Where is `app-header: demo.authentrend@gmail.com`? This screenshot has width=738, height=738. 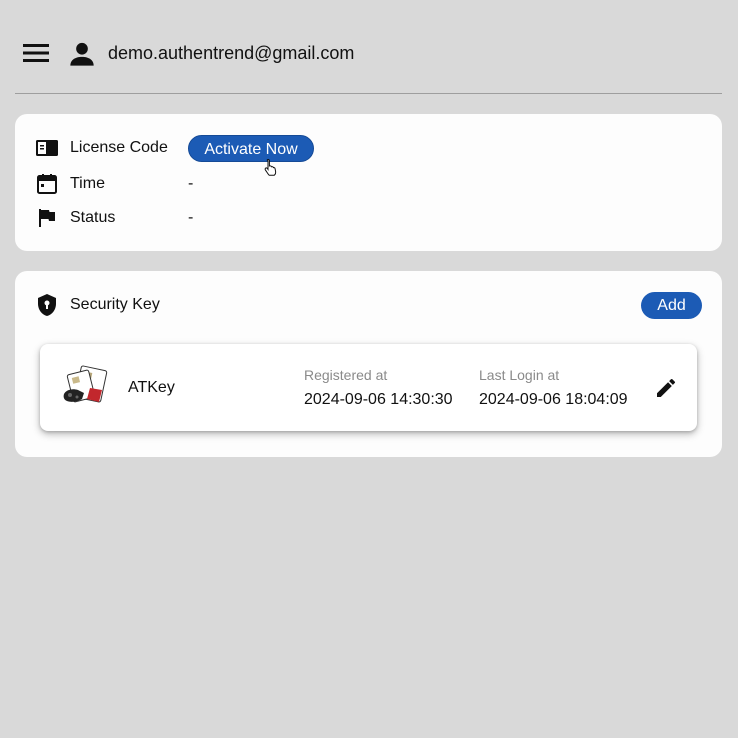
app-header: demo.authentrend@gmail.com is located at coordinates (369, 47).